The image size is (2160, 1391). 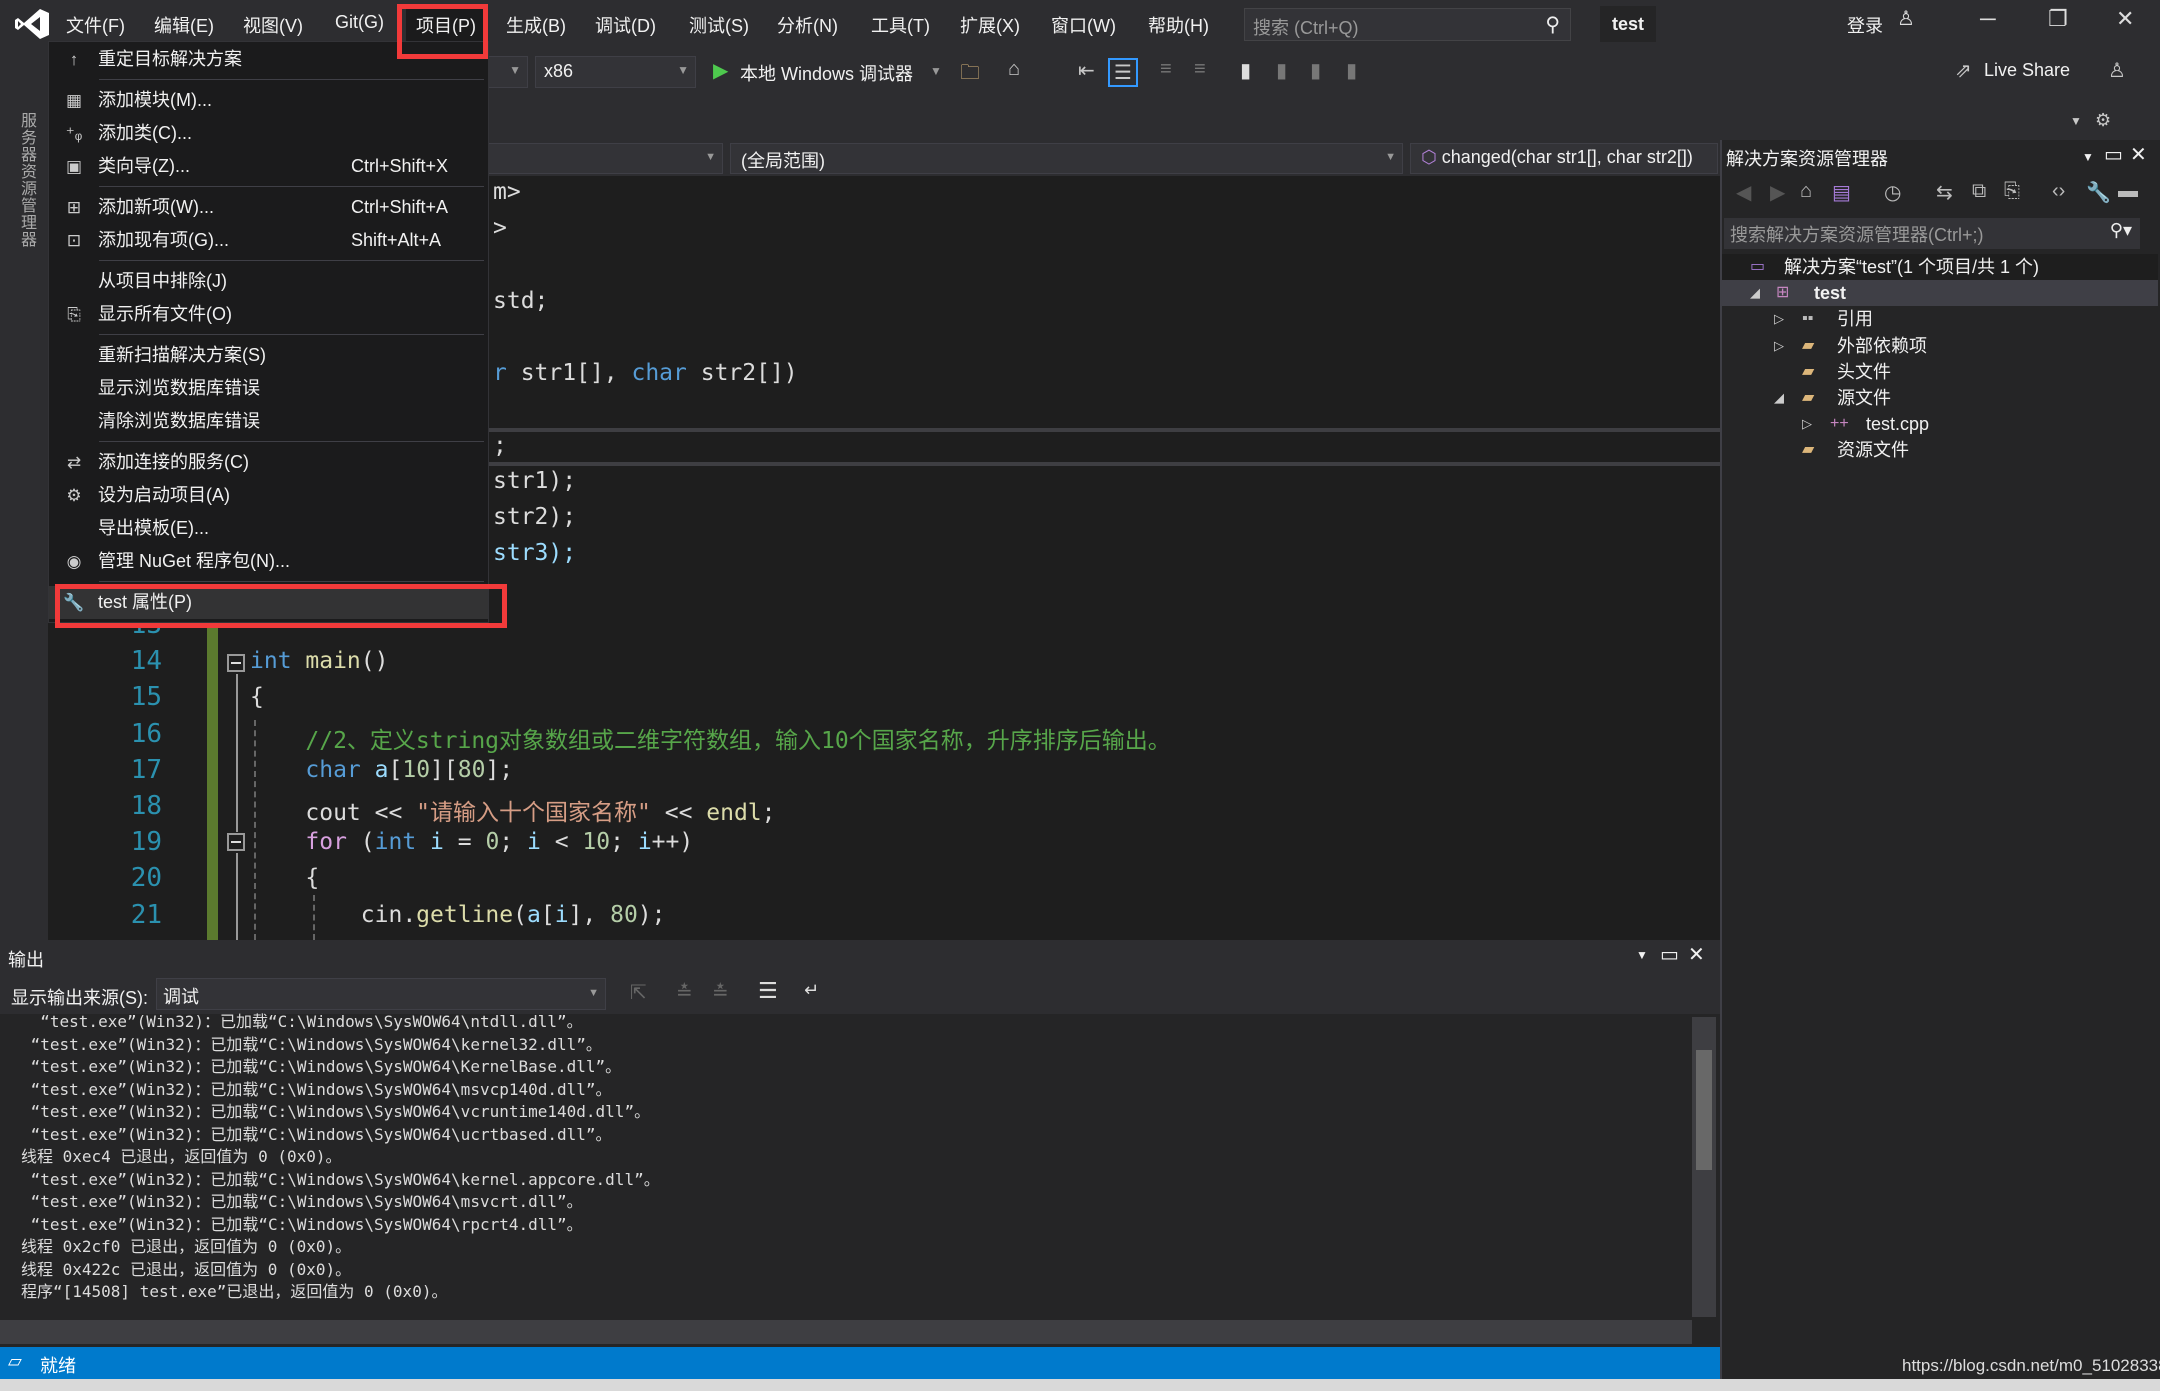 What do you see at coordinates (268, 207) in the screenshot?
I see `menu-item: ⊞ 添加新项(W)... Ctrl+Shift+A` at bounding box center [268, 207].